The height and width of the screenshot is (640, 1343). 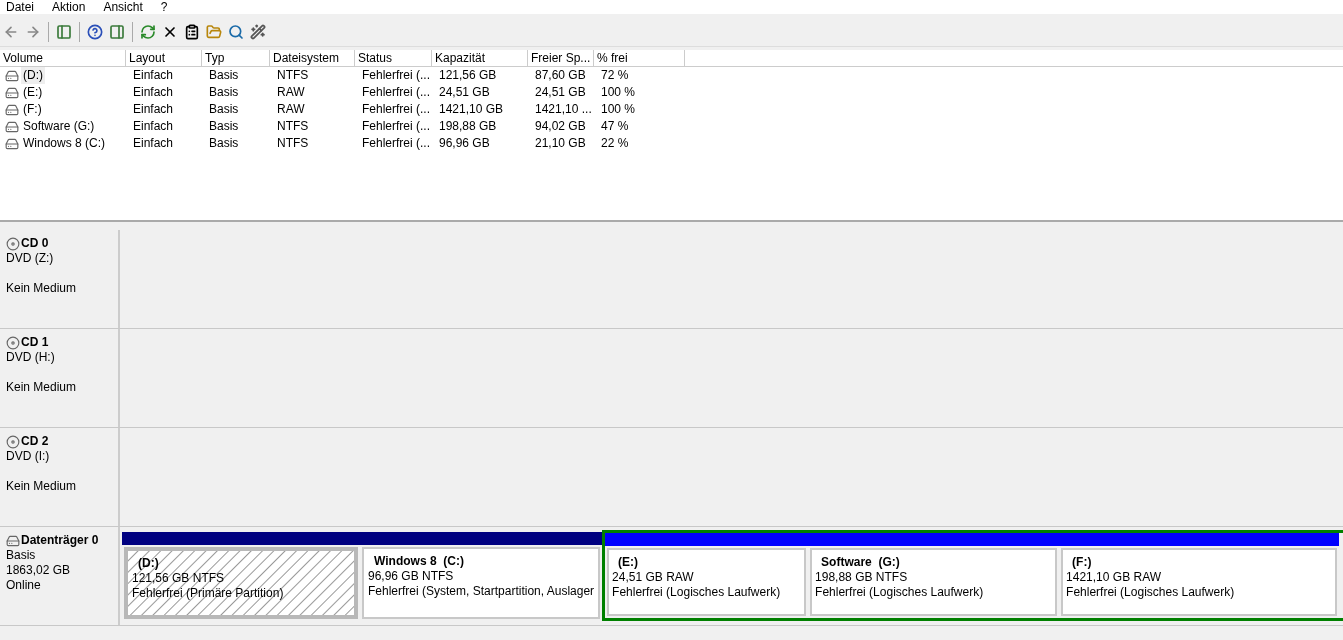 What do you see at coordinates (481, 591) in the screenshot?
I see `partition-status: Fehlerfrei (System, Startpartition, Auslager` at bounding box center [481, 591].